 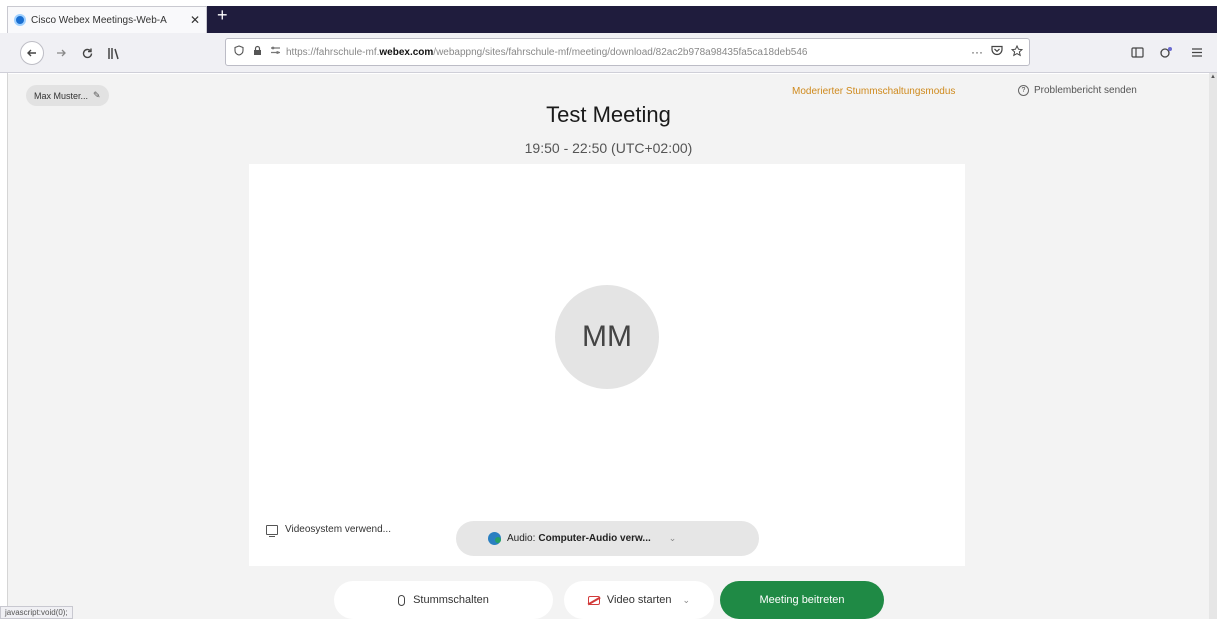 I want to click on mute-button: Stummschalten, so click(x=443, y=600).